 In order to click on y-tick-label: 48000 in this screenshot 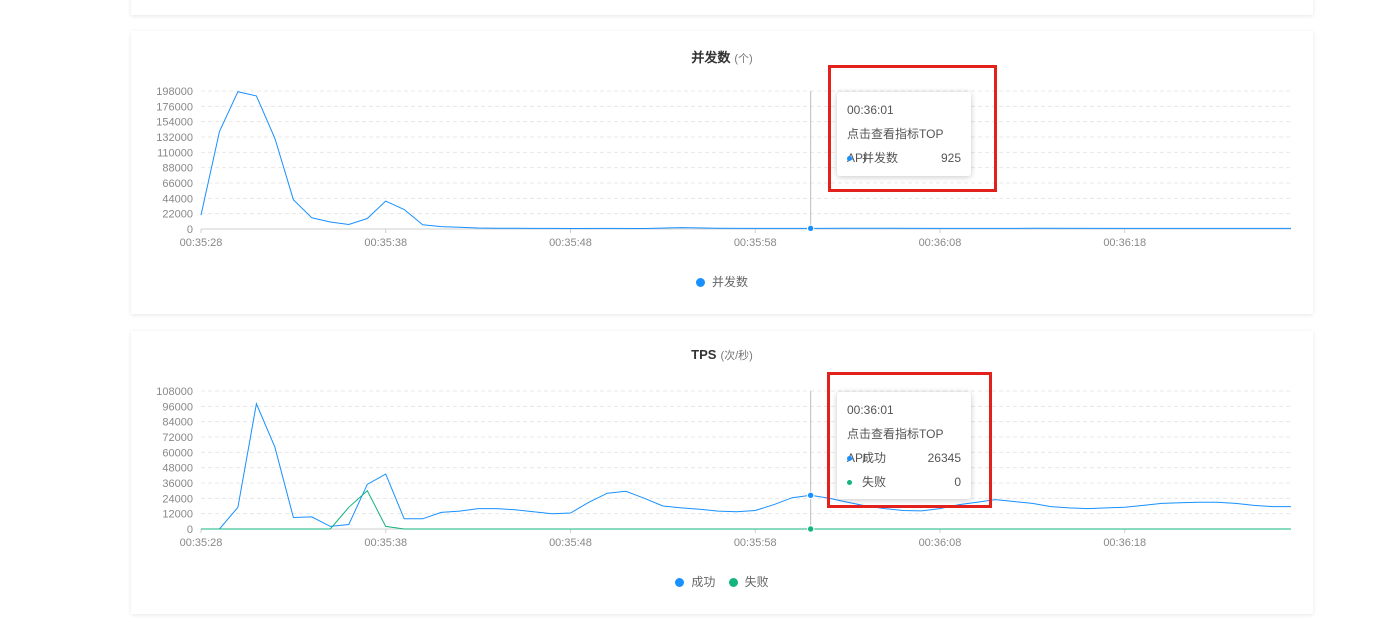, I will do `click(177, 469)`.